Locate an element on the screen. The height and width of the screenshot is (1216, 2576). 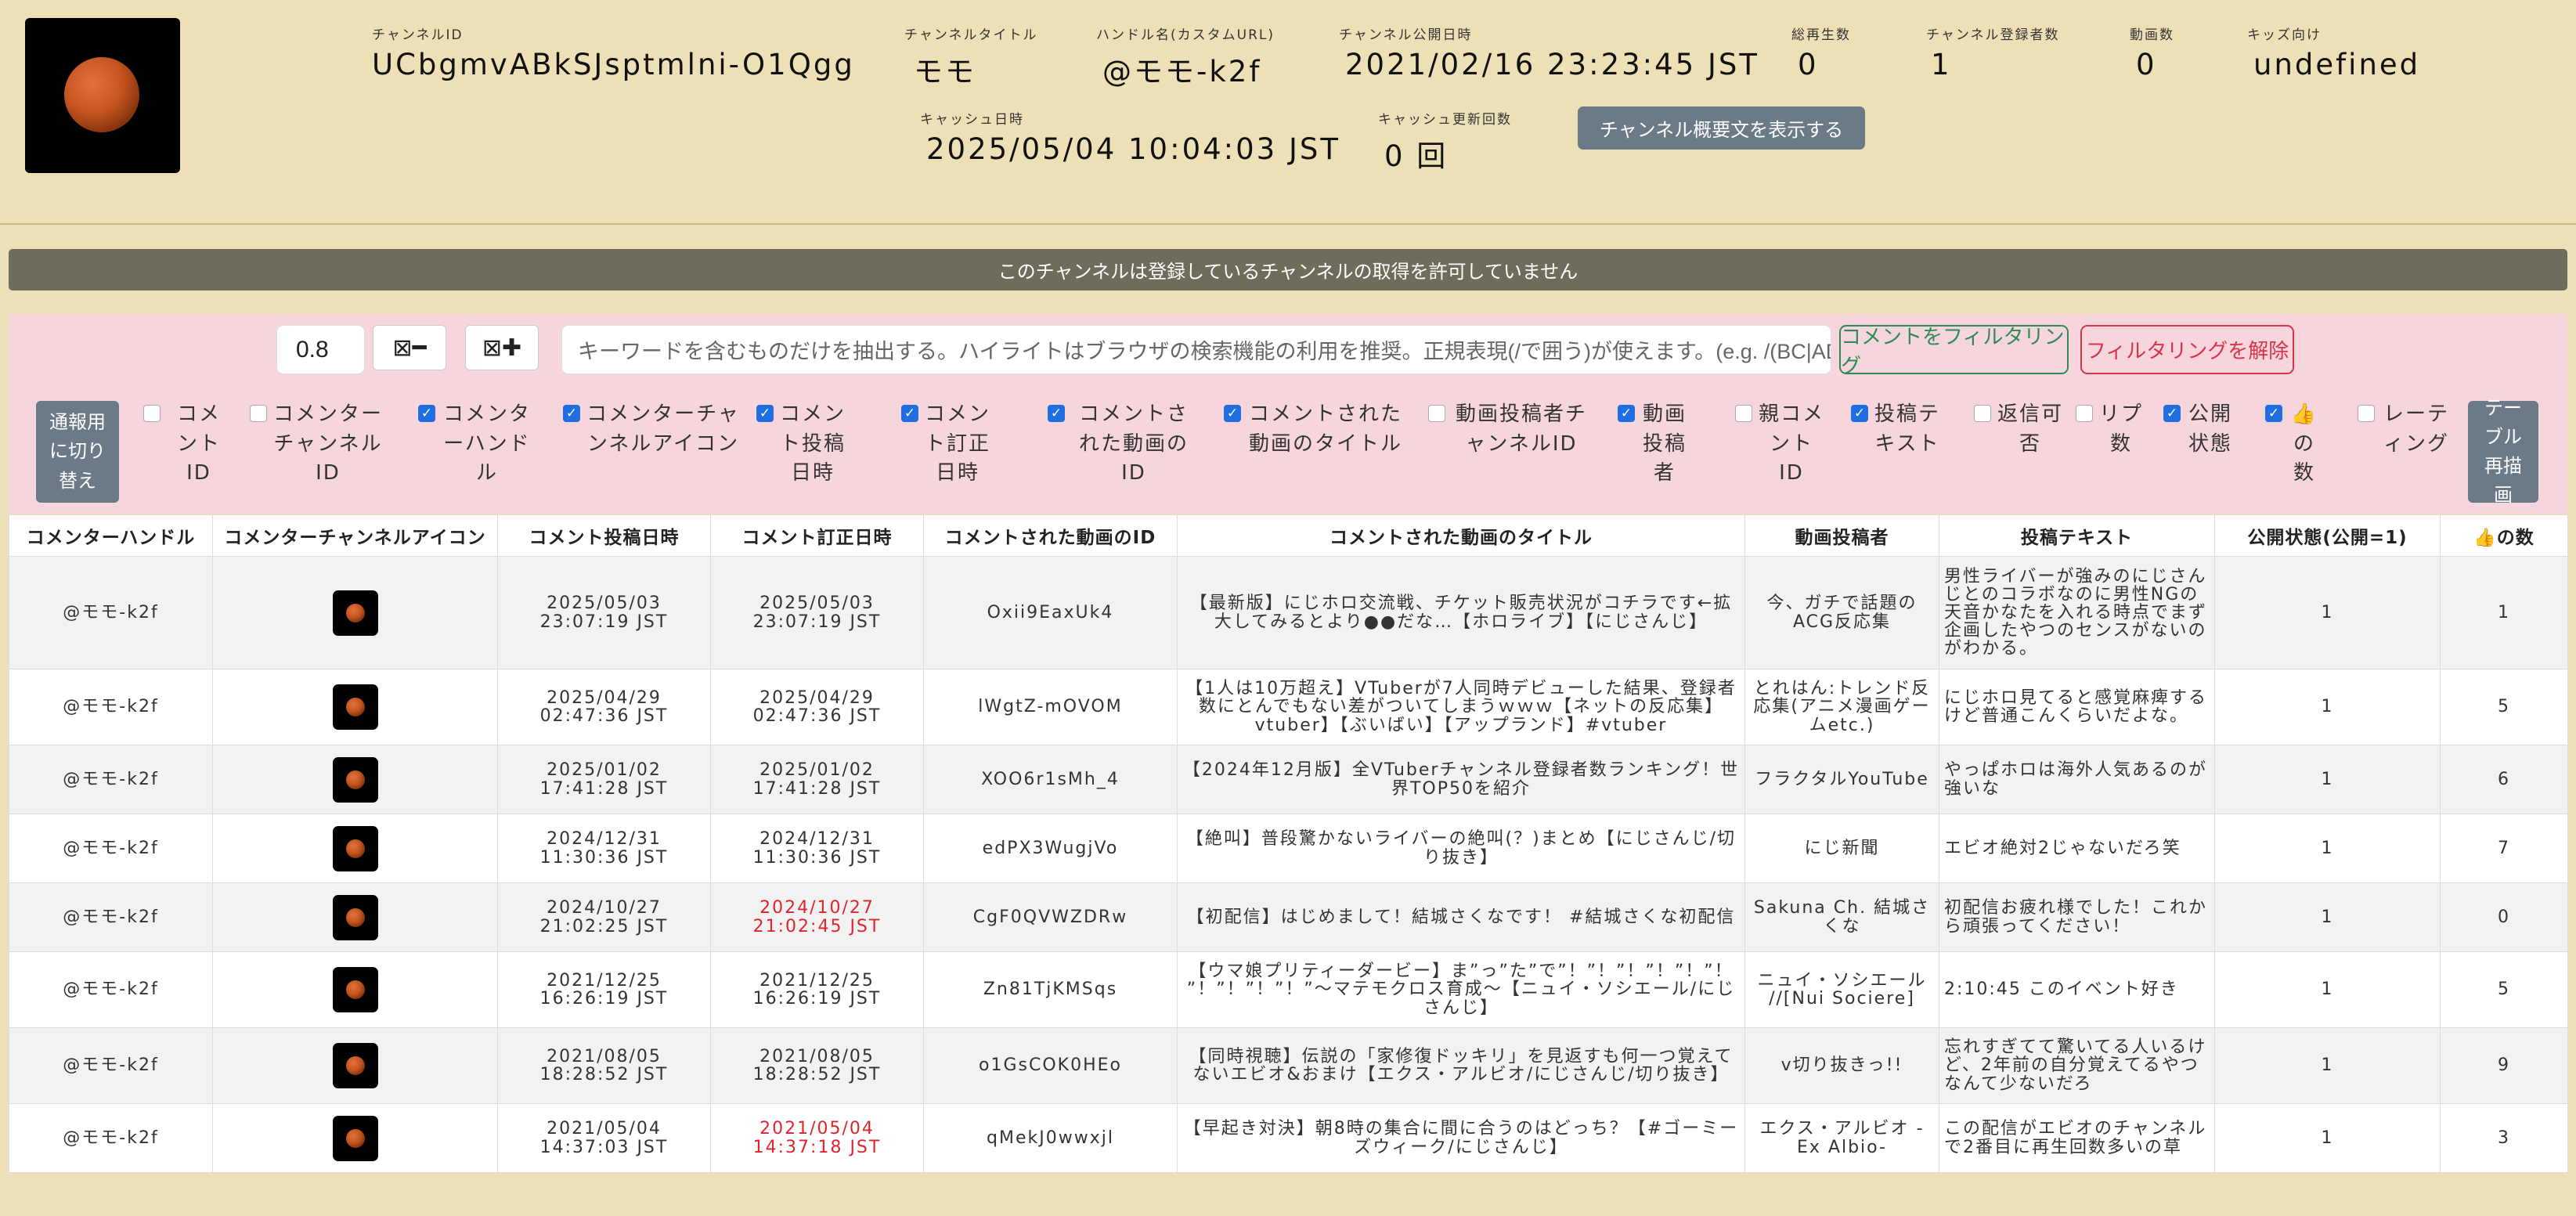
video-id: CgF0QVWZDRw is located at coordinates (1050, 917).